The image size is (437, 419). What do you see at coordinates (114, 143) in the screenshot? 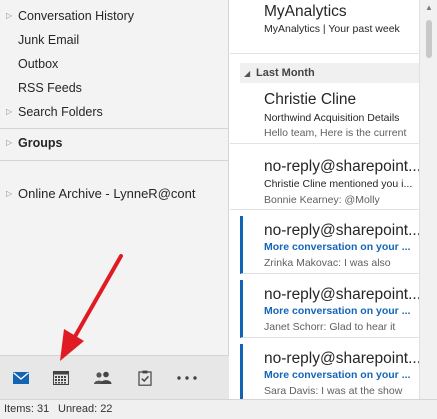
I see `groups-section: ▷ Groups` at bounding box center [114, 143].